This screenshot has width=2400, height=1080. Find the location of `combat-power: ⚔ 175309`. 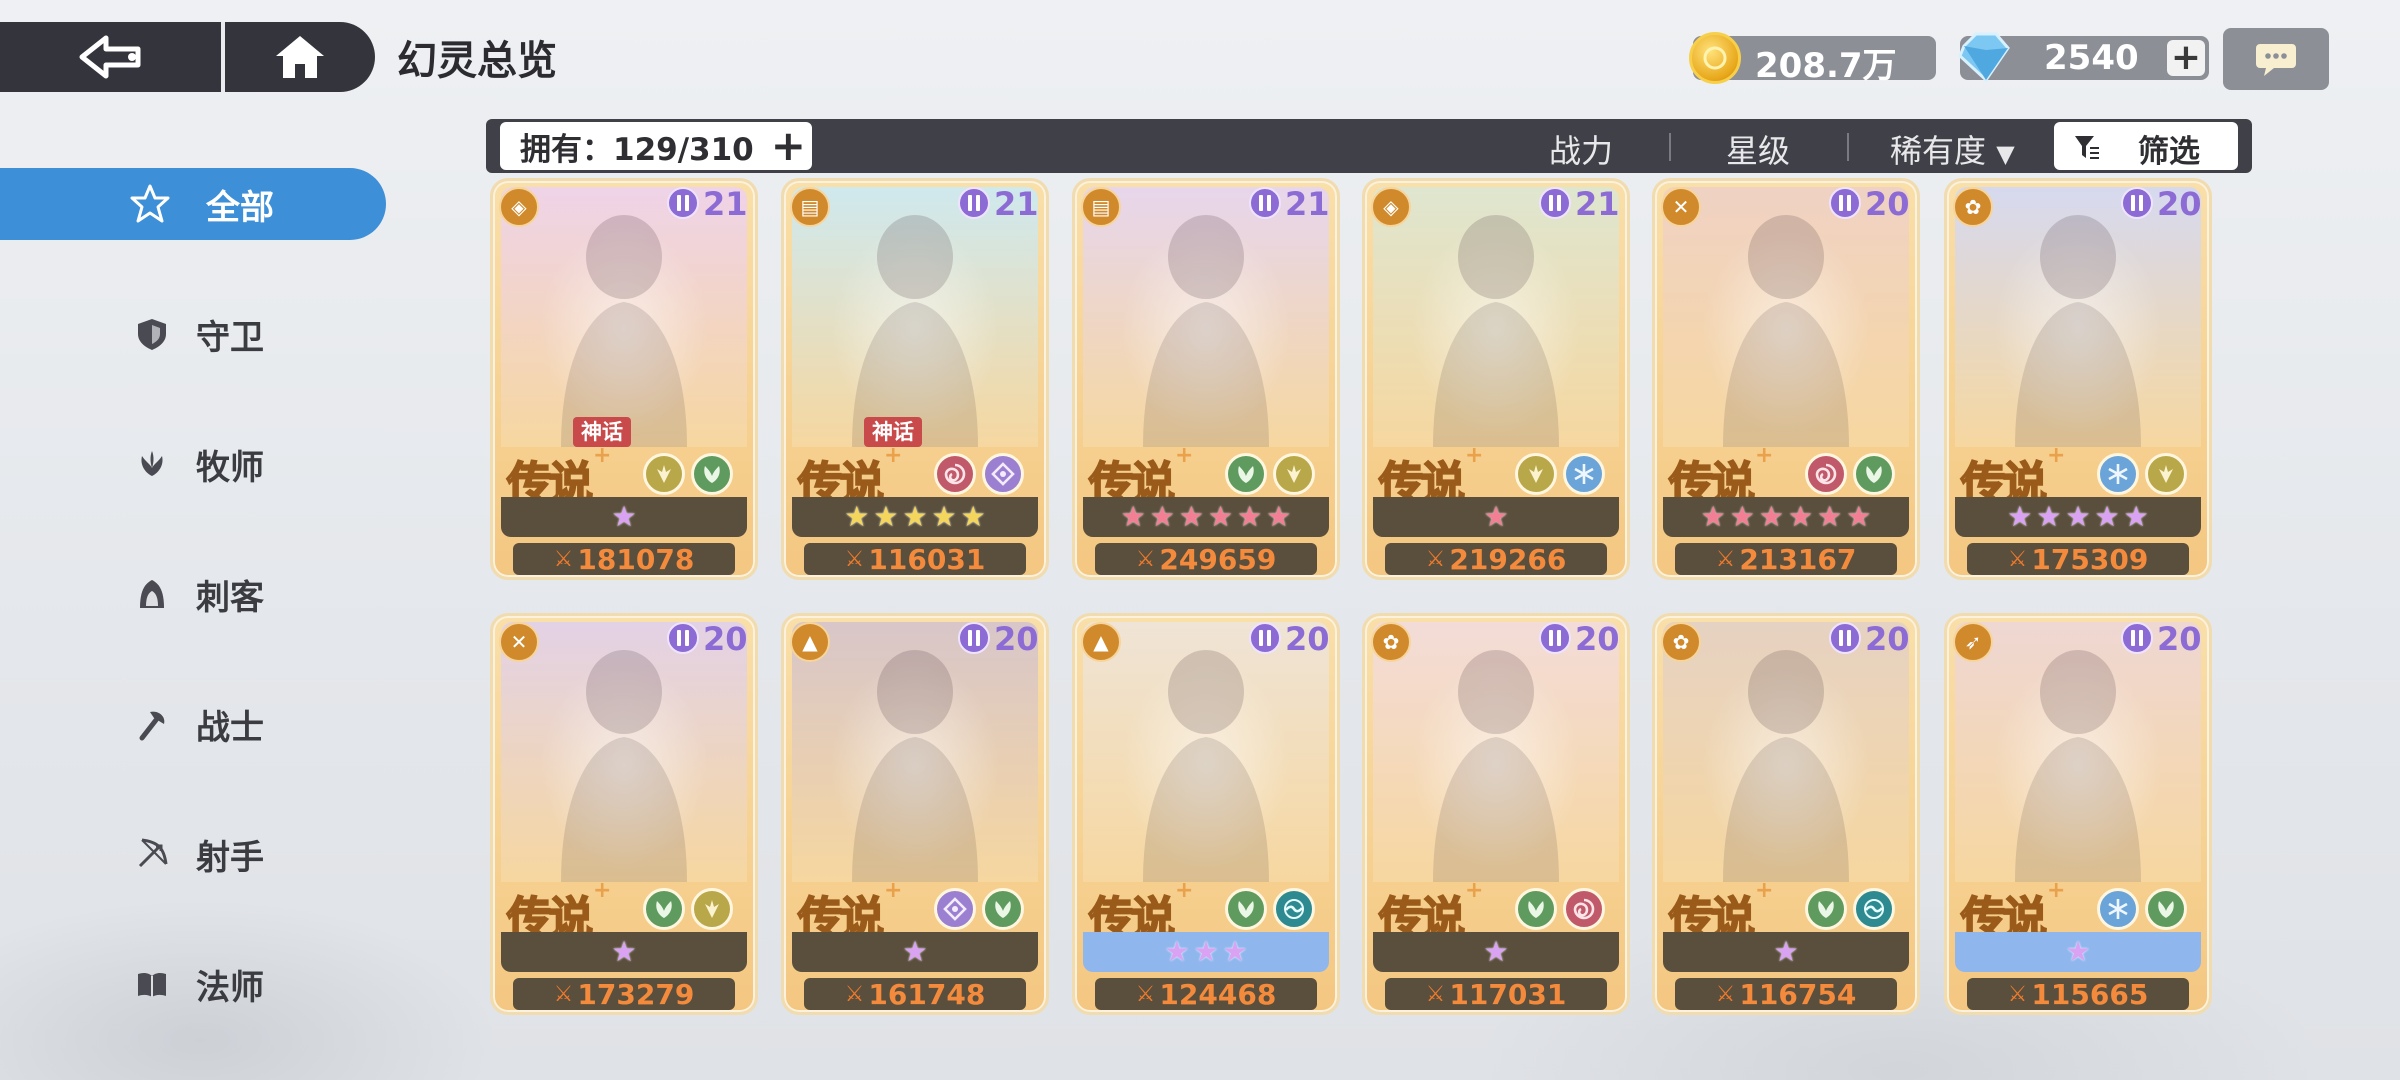

combat-power: ⚔ 175309 is located at coordinates (2078, 559).